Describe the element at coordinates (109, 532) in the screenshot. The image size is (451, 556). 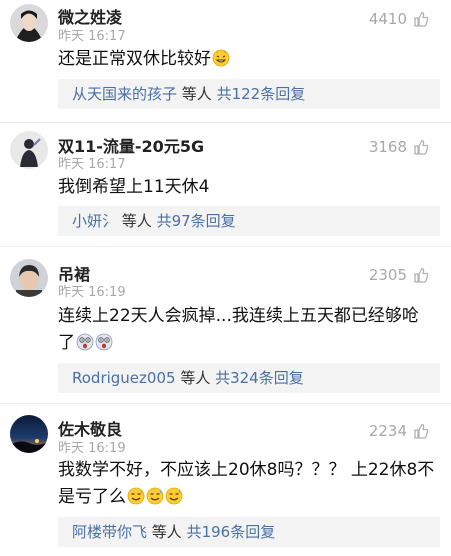
I see `reply-author-link: 阿楼带你飞` at that location.